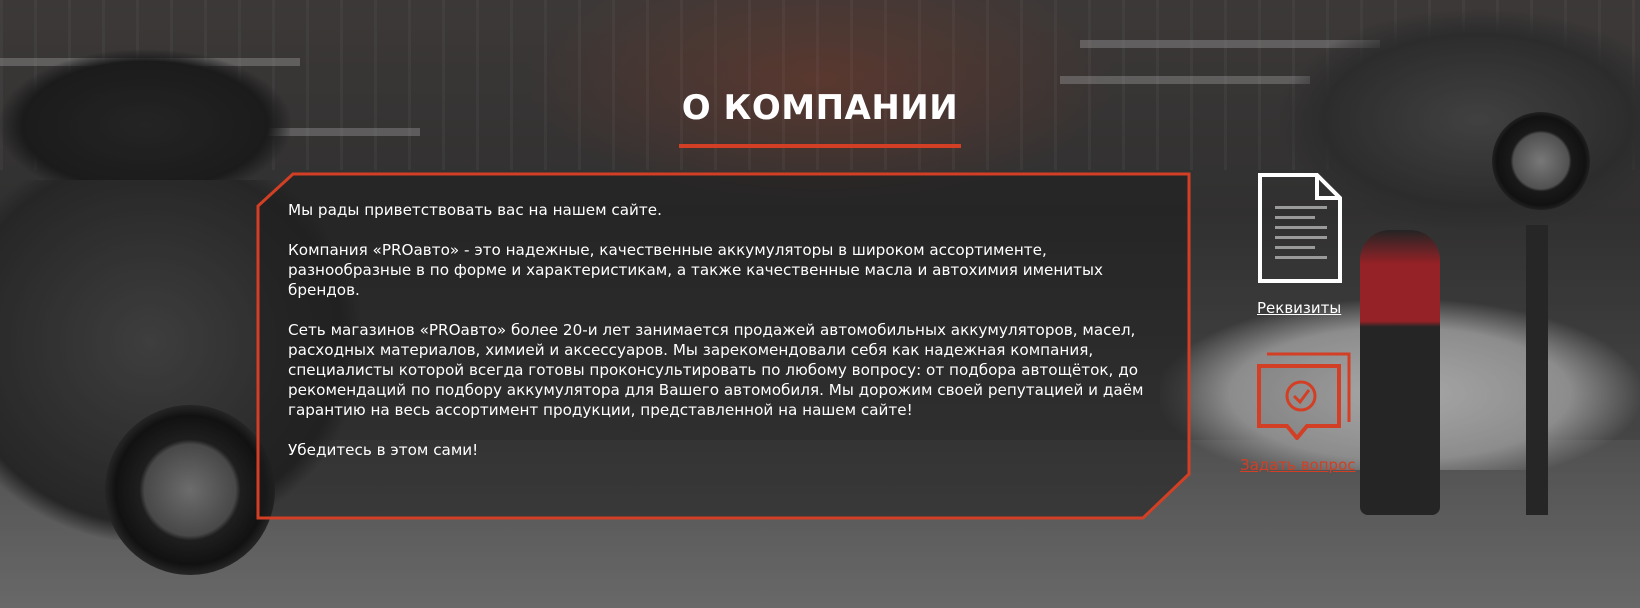  Describe the element at coordinates (1298, 465) in the screenshot. I see `ask-question-link: Задать вопрос` at that location.